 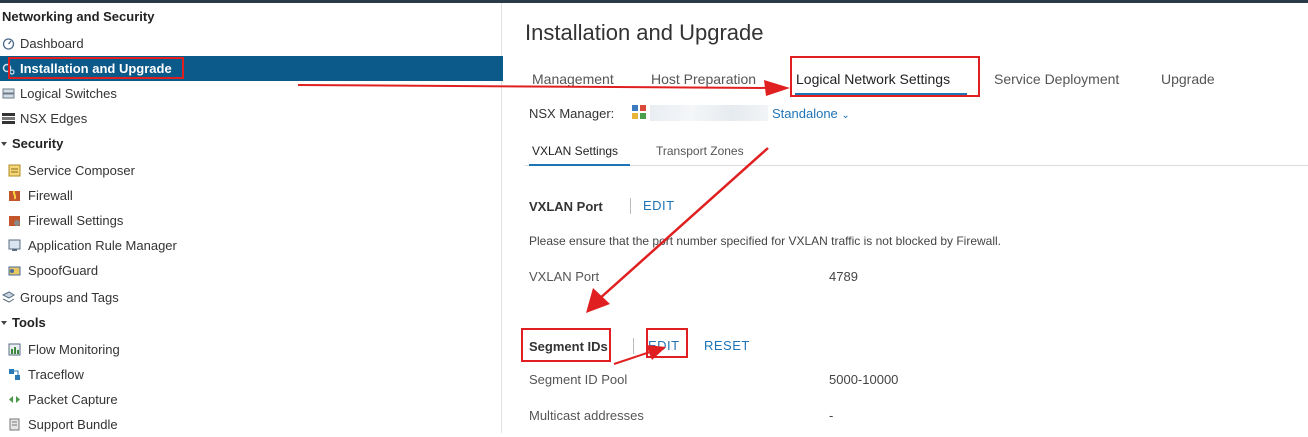 I want to click on multicast-addresses-label: Multicast addresses, so click(x=586, y=415).